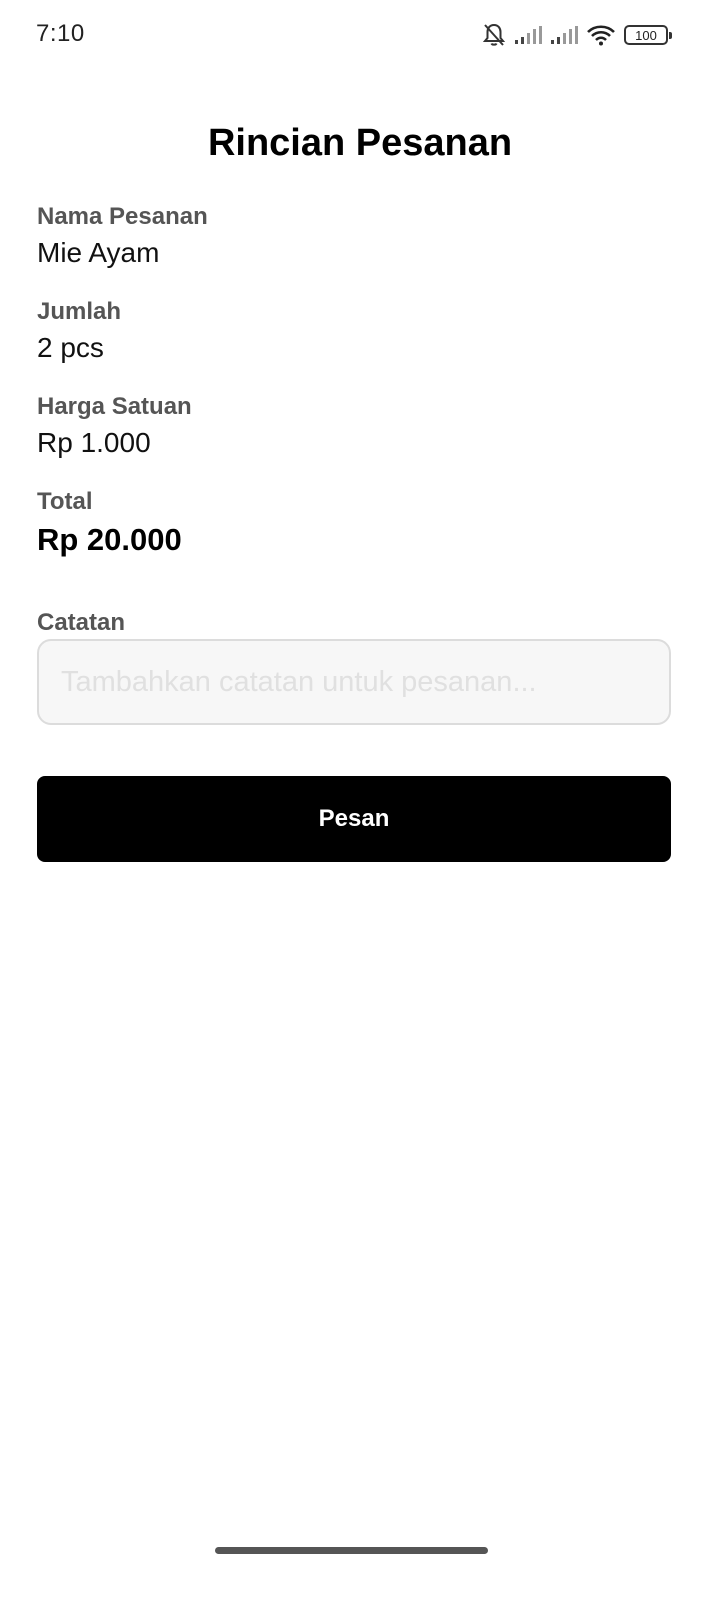 The image size is (720, 1600). Describe the element at coordinates (354, 682) in the screenshot. I see `notes-input` at that location.